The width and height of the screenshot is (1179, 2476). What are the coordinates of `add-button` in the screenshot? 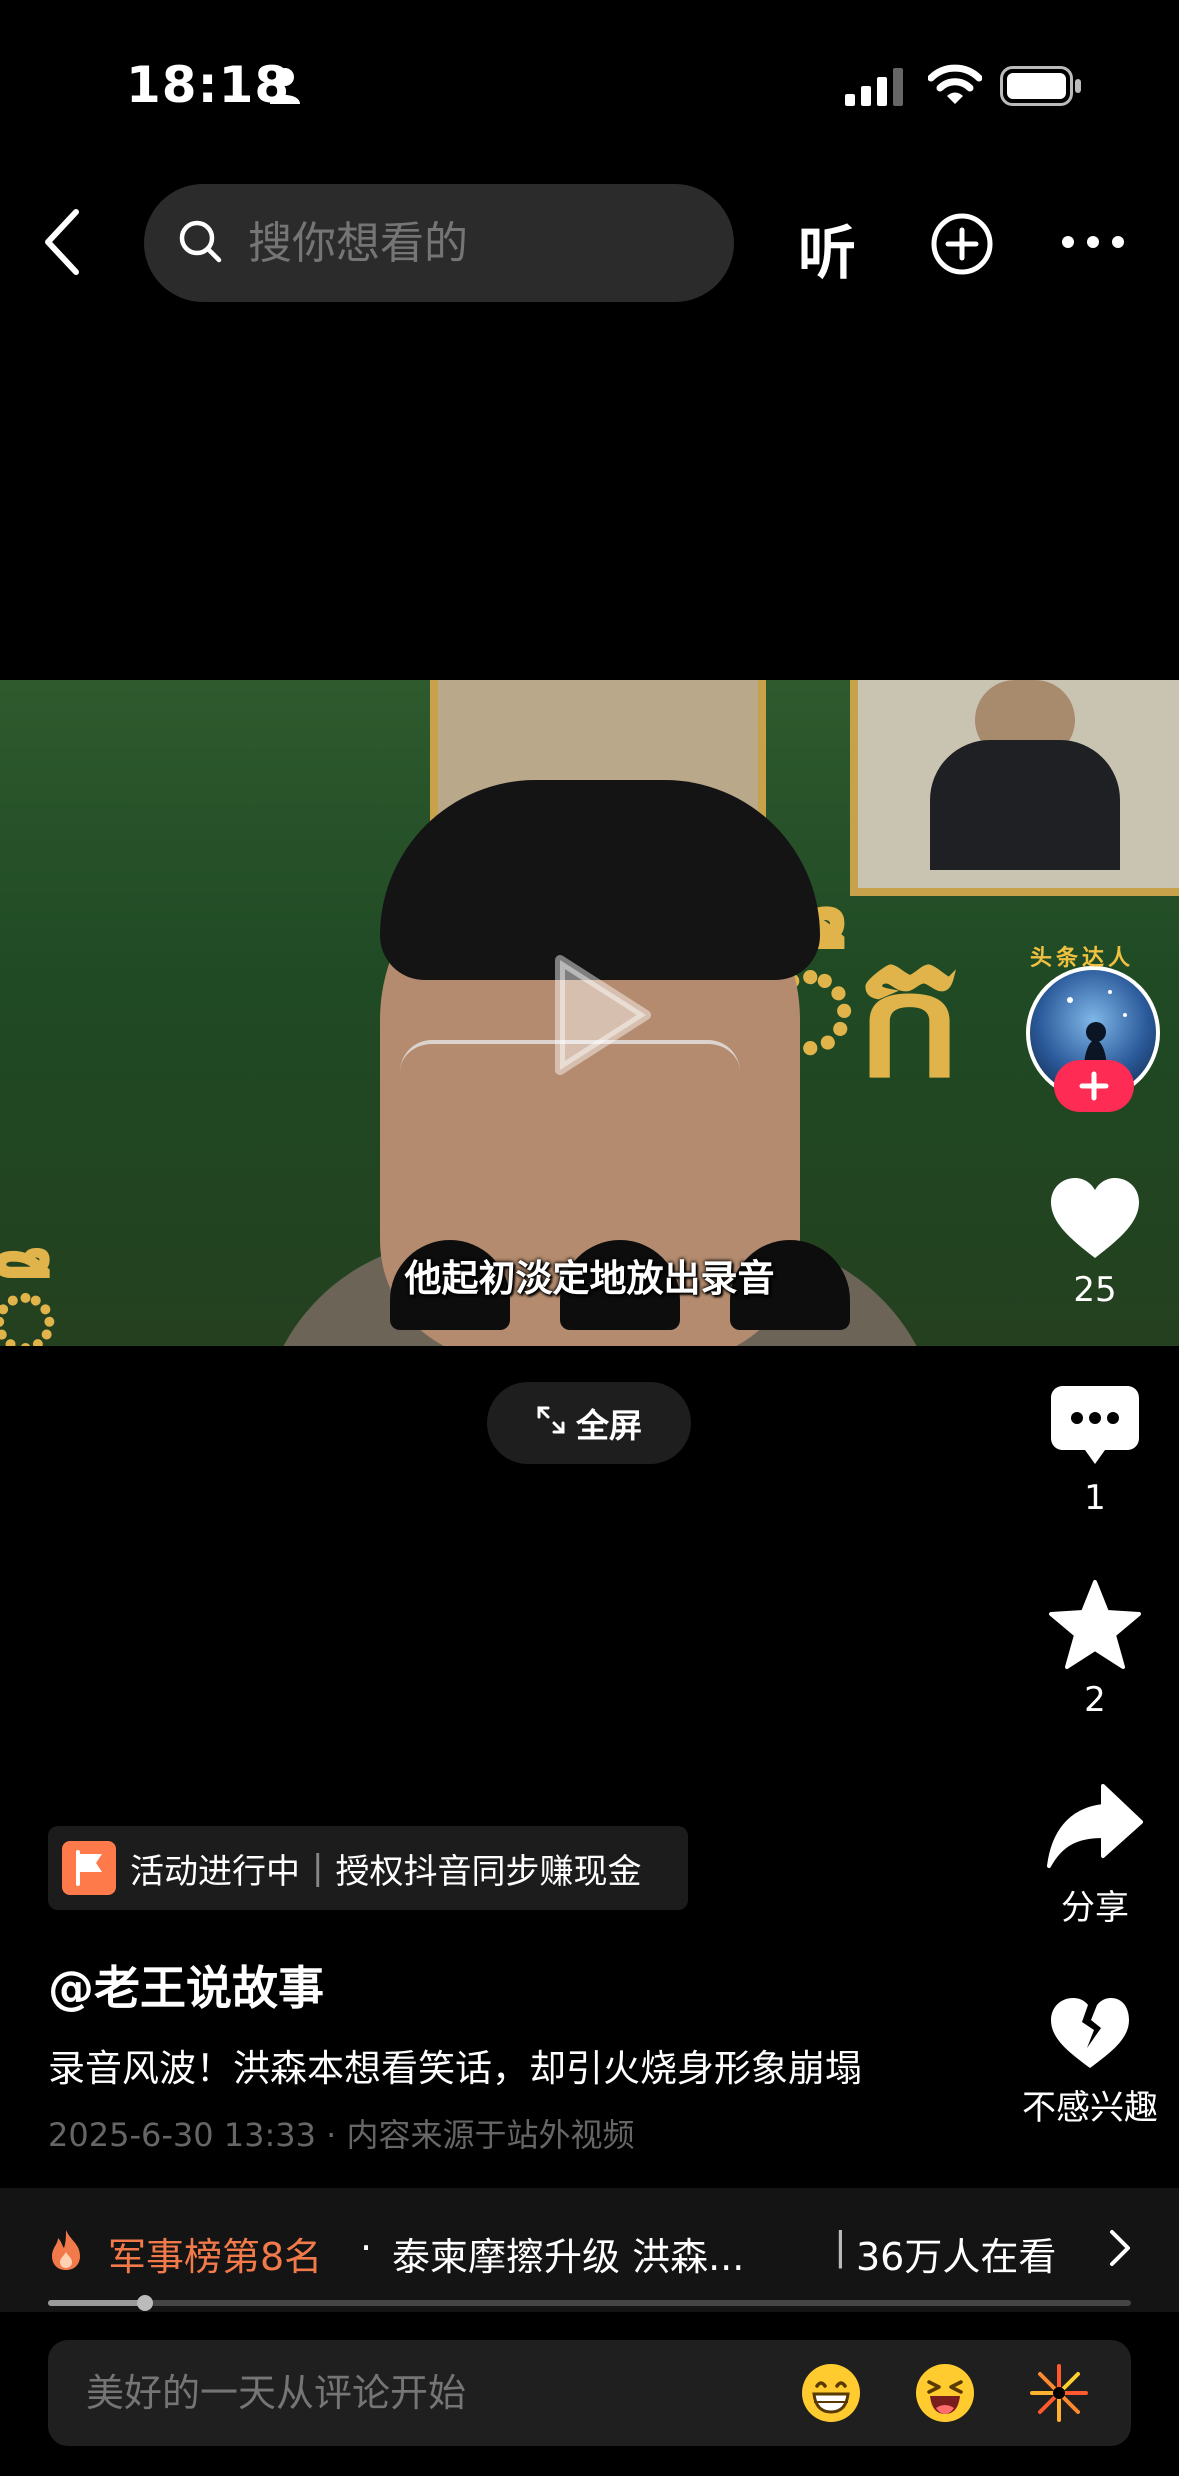 It's located at (962, 246).